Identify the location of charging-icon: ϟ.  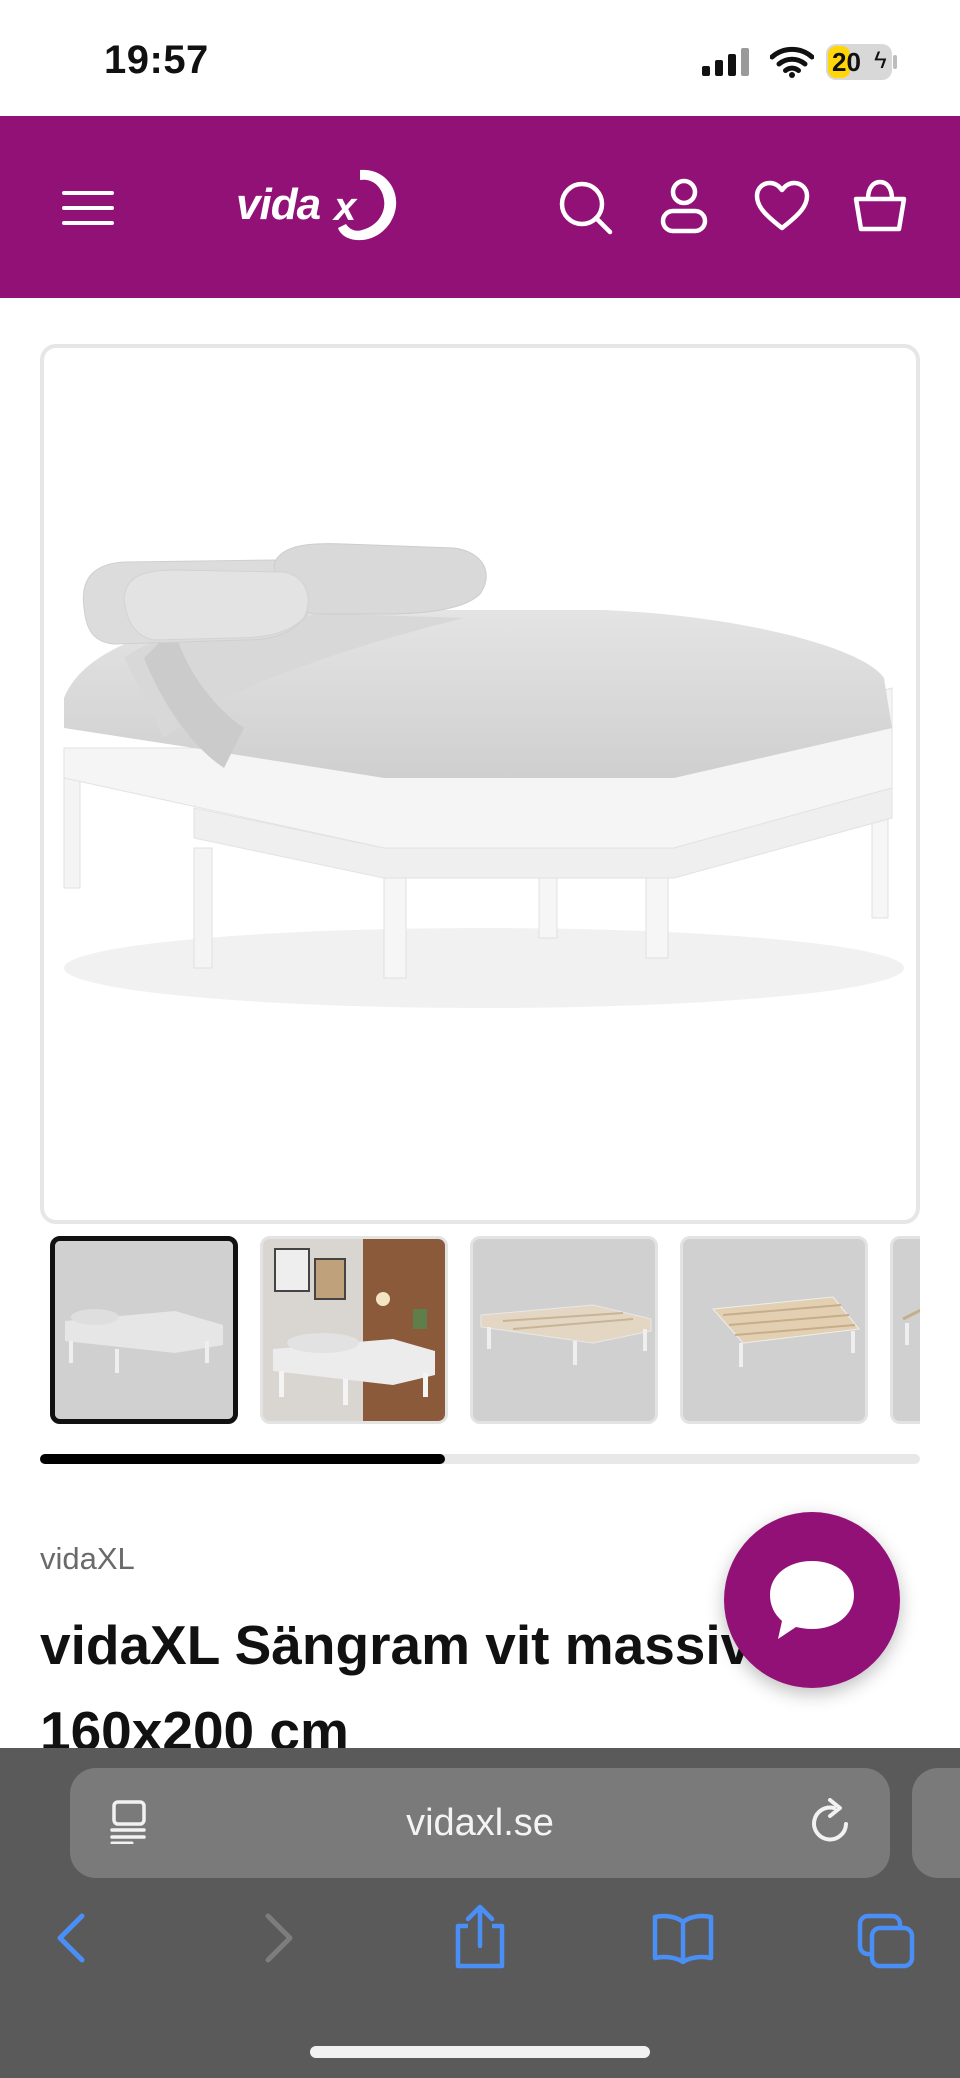
(880, 60).